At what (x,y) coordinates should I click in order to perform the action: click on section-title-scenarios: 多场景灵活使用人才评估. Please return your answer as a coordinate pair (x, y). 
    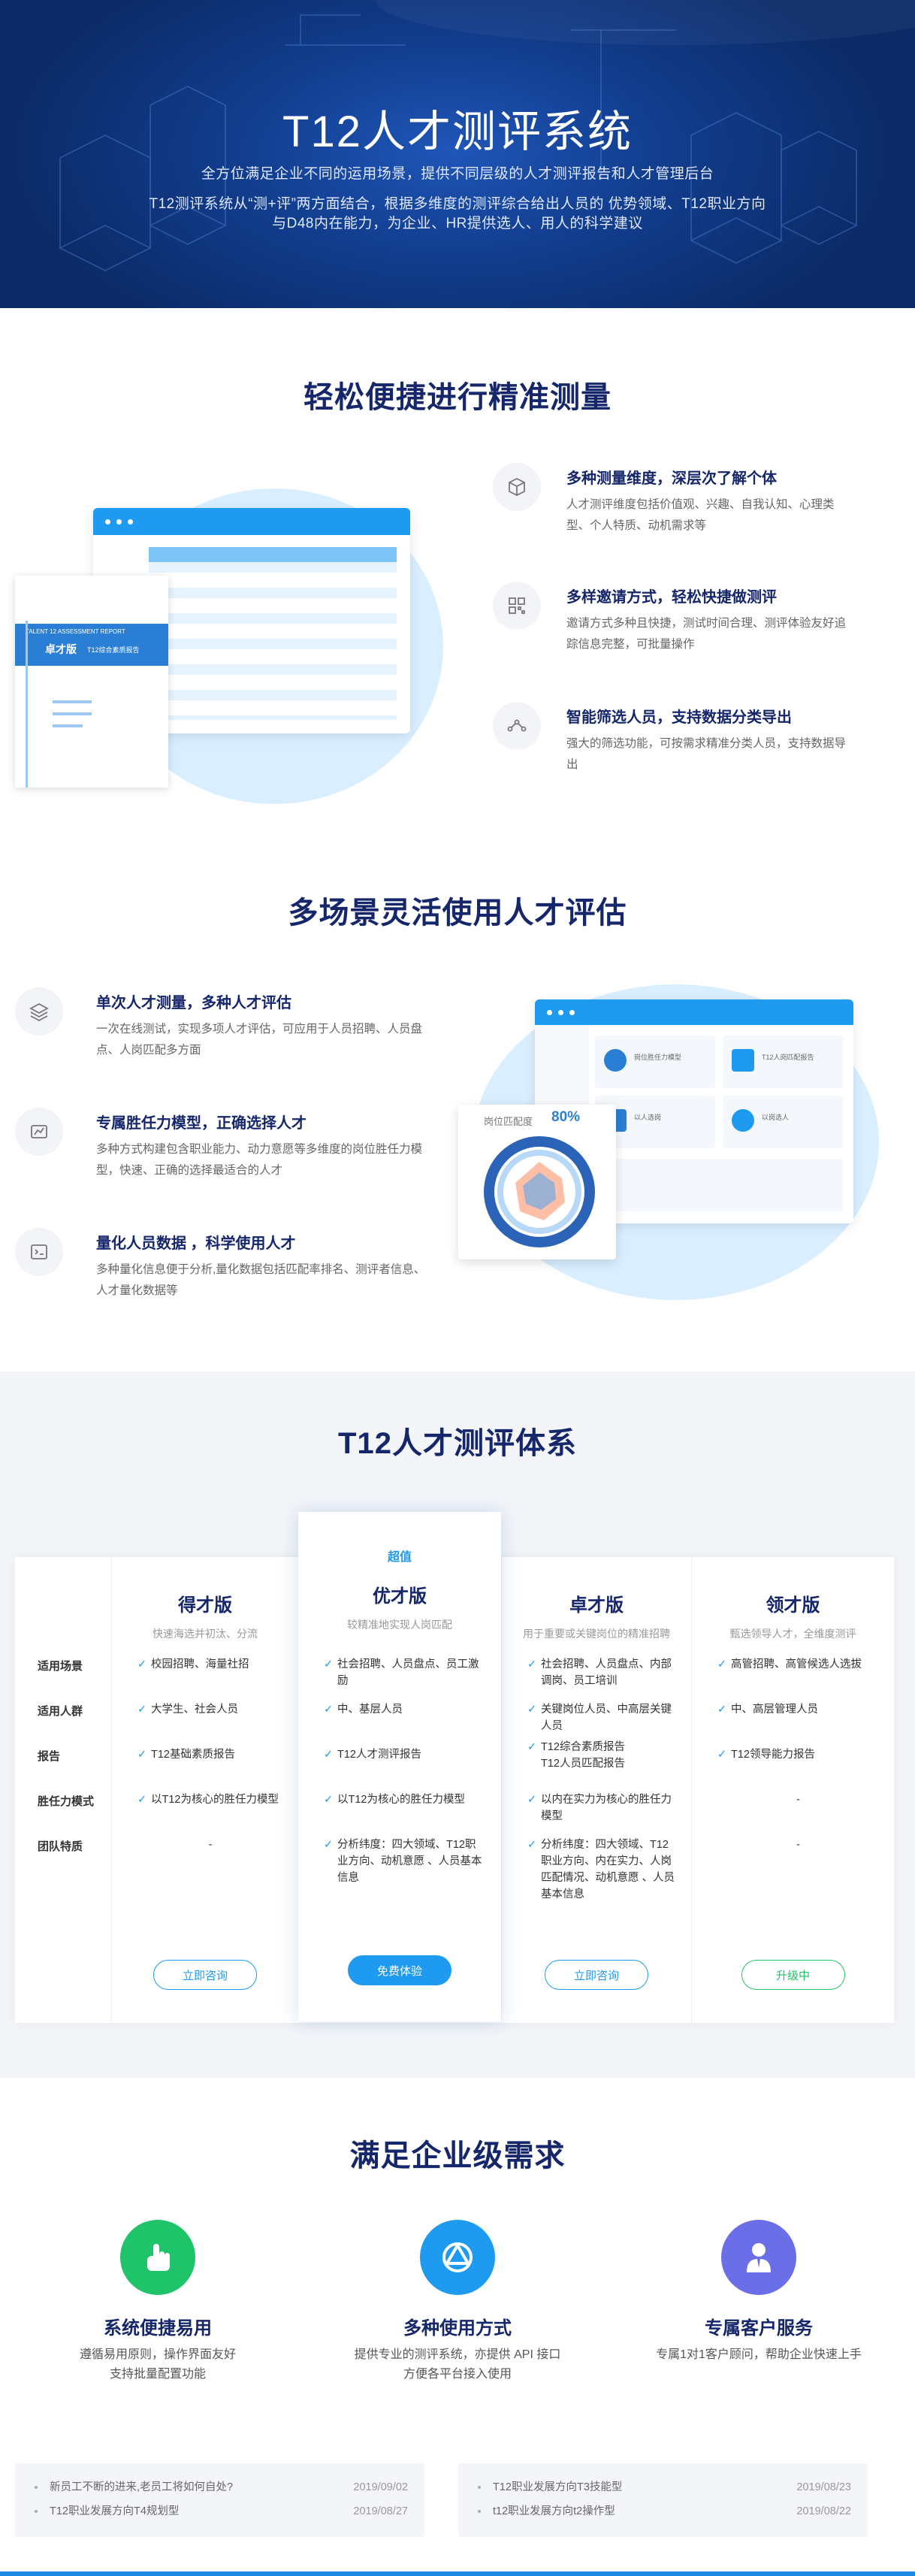
    Looking at the image, I should click on (457, 913).